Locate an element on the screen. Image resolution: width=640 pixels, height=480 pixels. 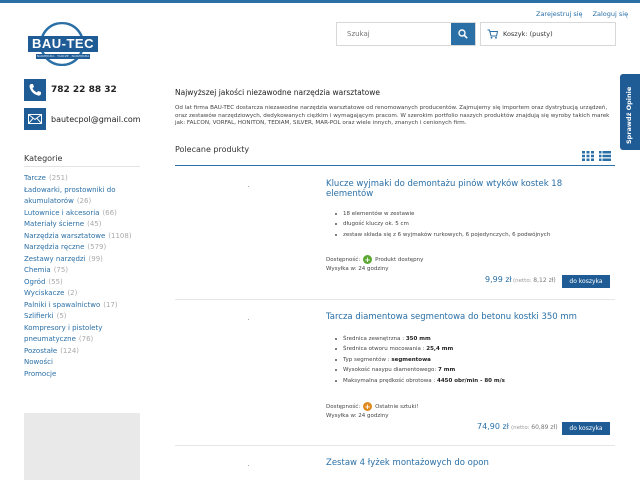
category-label: Pozostałe is located at coordinates (41, 350).